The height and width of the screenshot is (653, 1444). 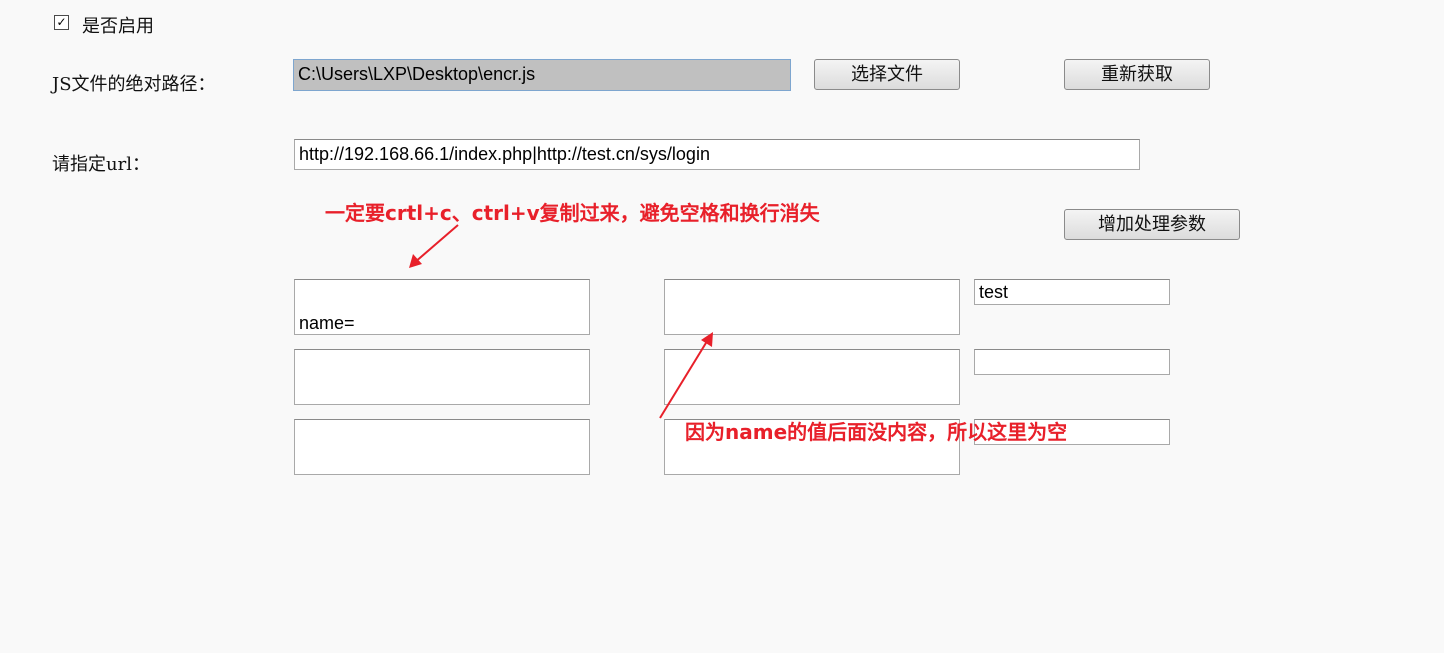 I want to click on copy-annotation: 一定要crtl+c、ctrl+v复制过来，避免空格和换行消失, so click(x=572, y=213).